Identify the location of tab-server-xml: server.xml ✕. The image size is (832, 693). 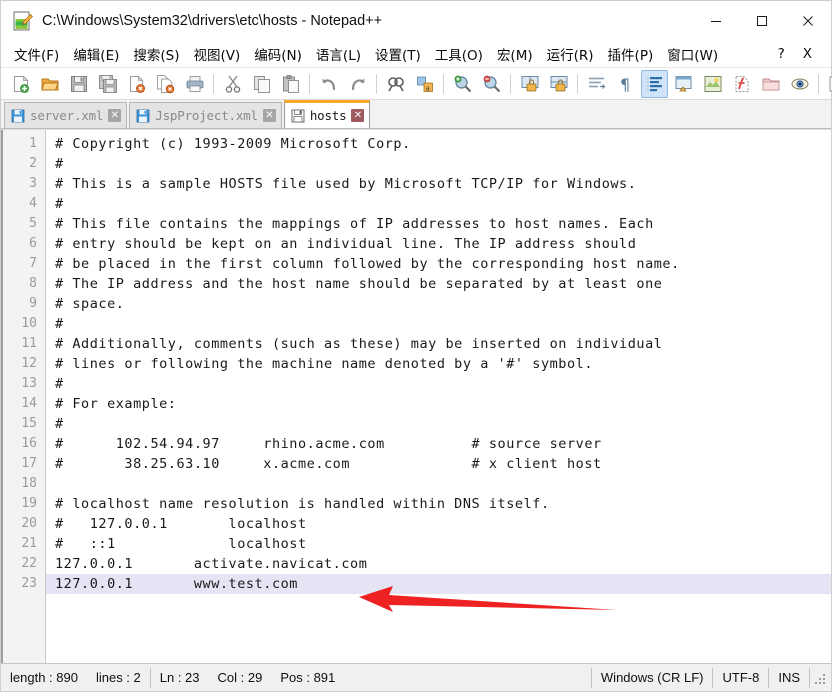
(65, 115).